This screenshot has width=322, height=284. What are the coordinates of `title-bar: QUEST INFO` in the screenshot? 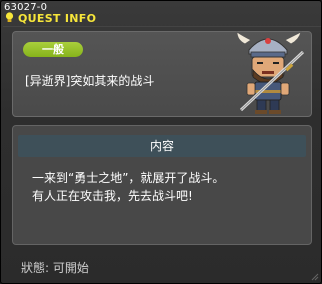 It's located at (162, 19).